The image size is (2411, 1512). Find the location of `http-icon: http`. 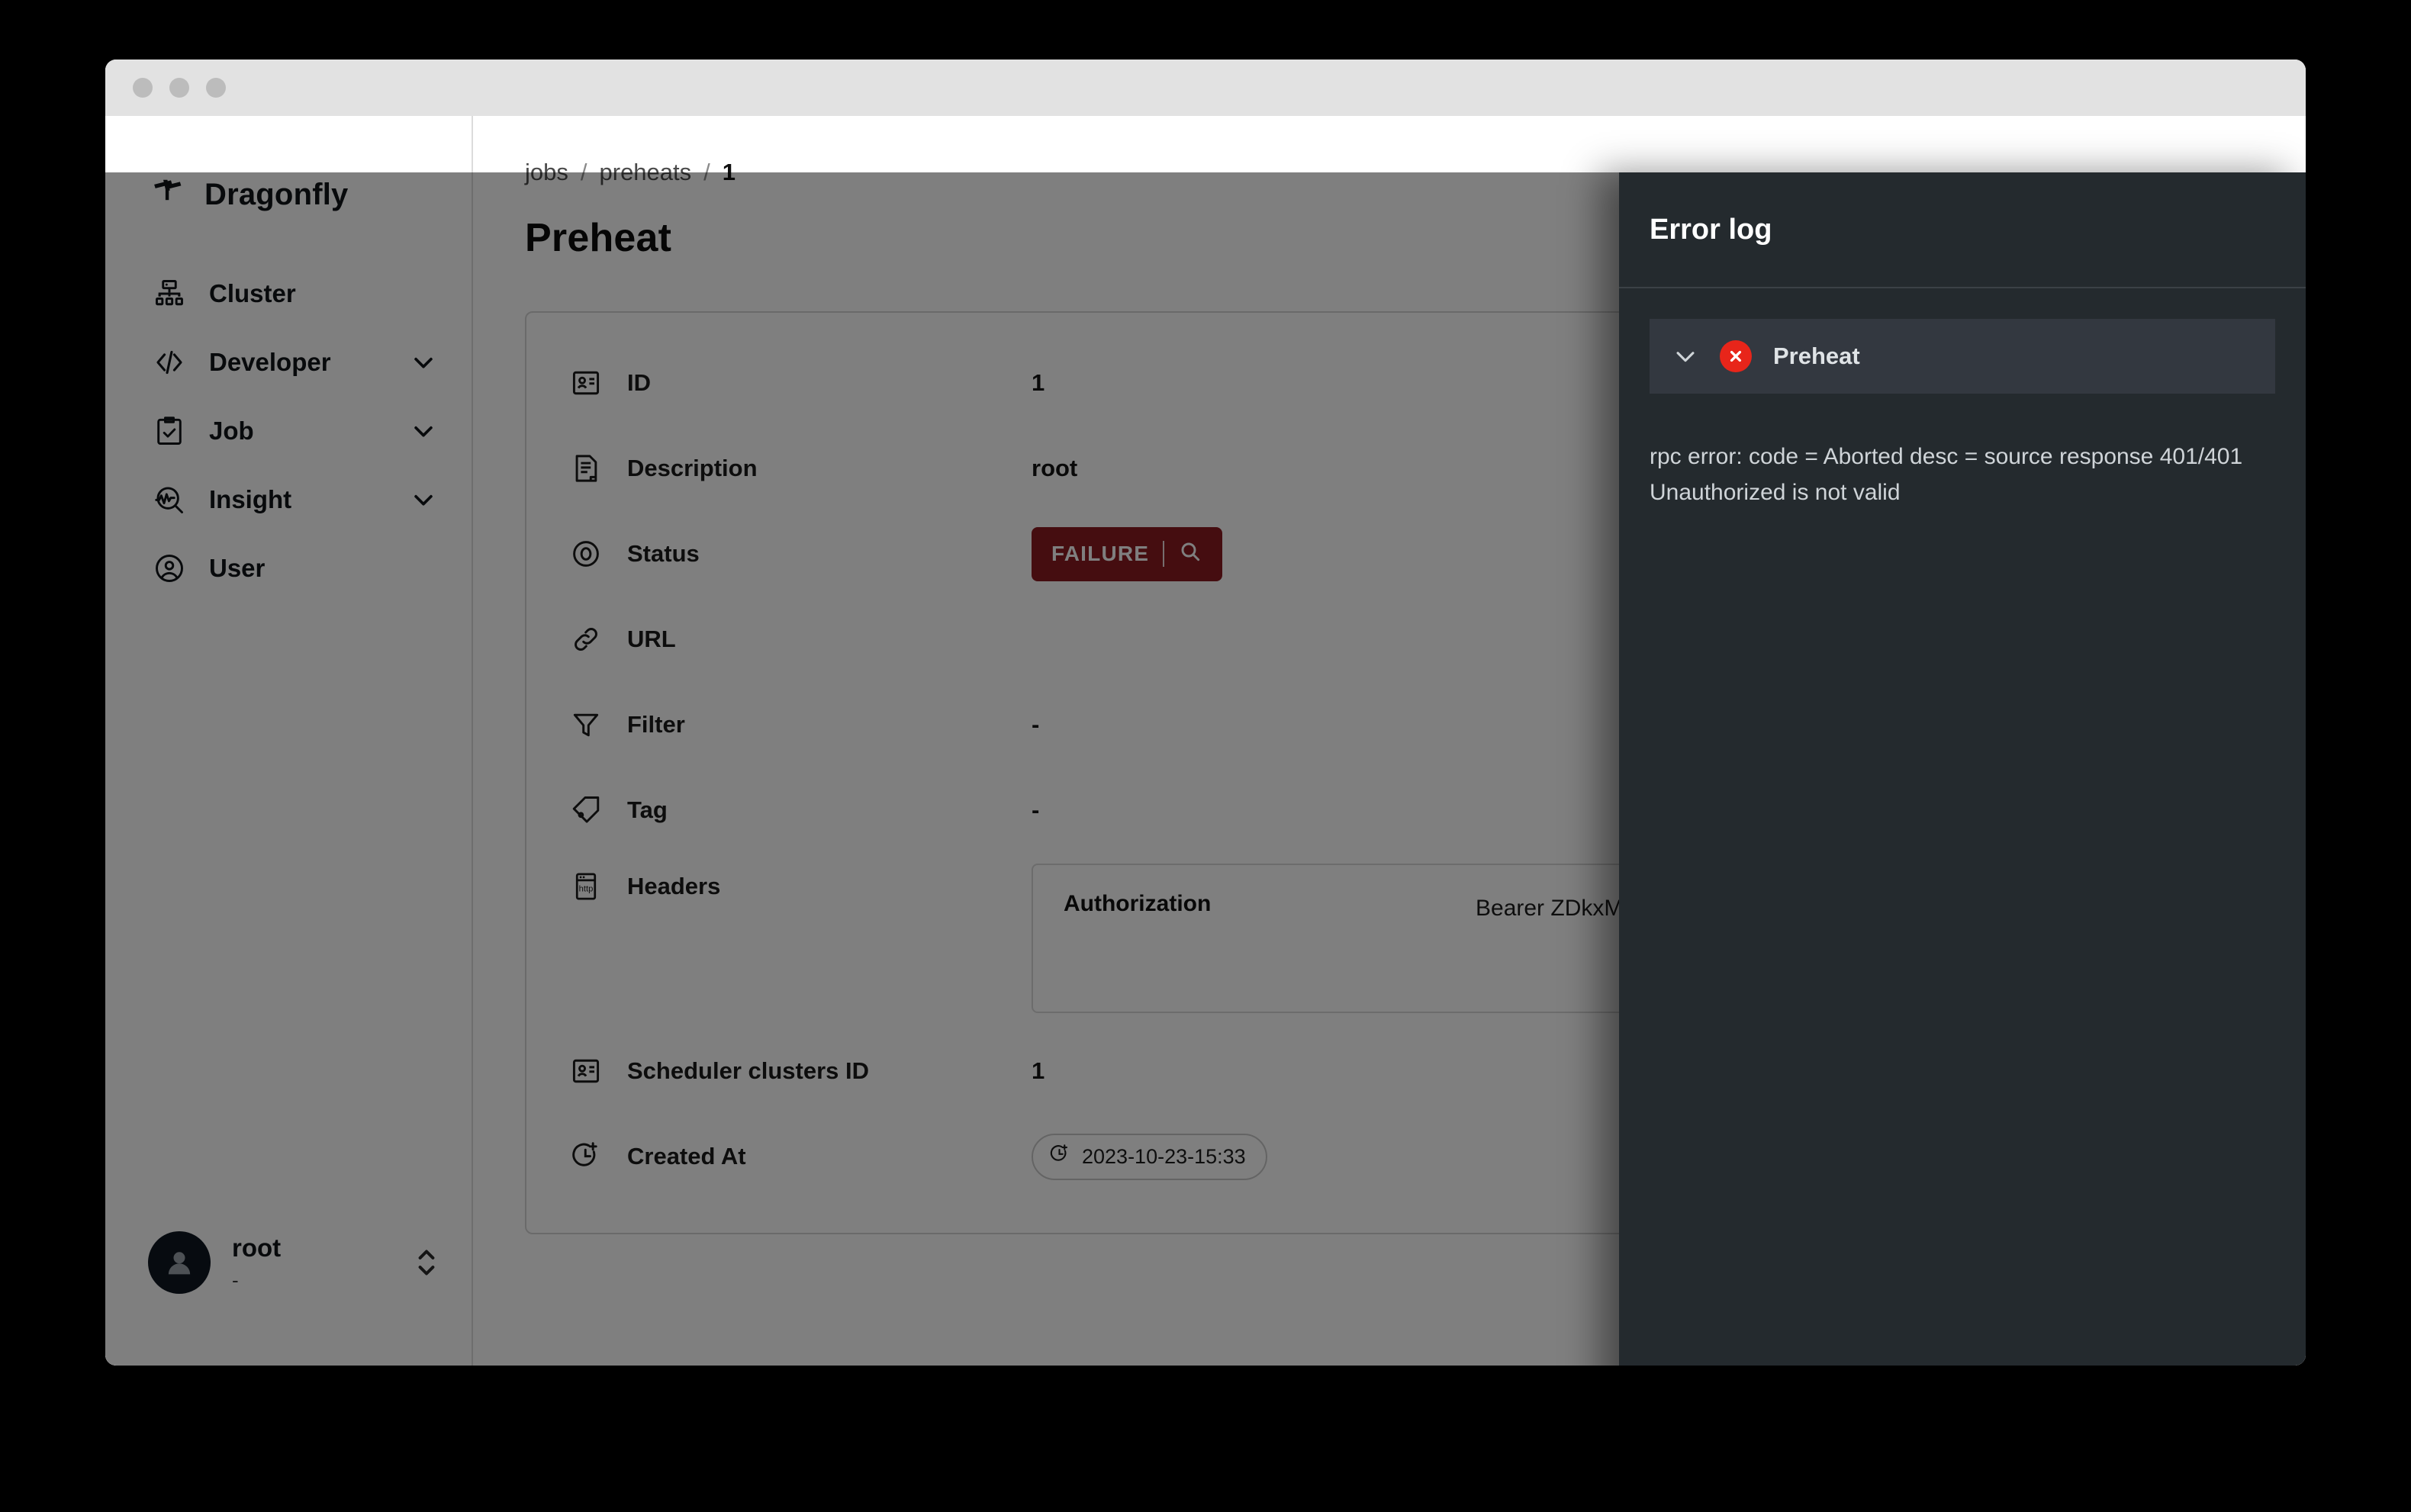

http-icon: http is located at coordinates (586, 887).